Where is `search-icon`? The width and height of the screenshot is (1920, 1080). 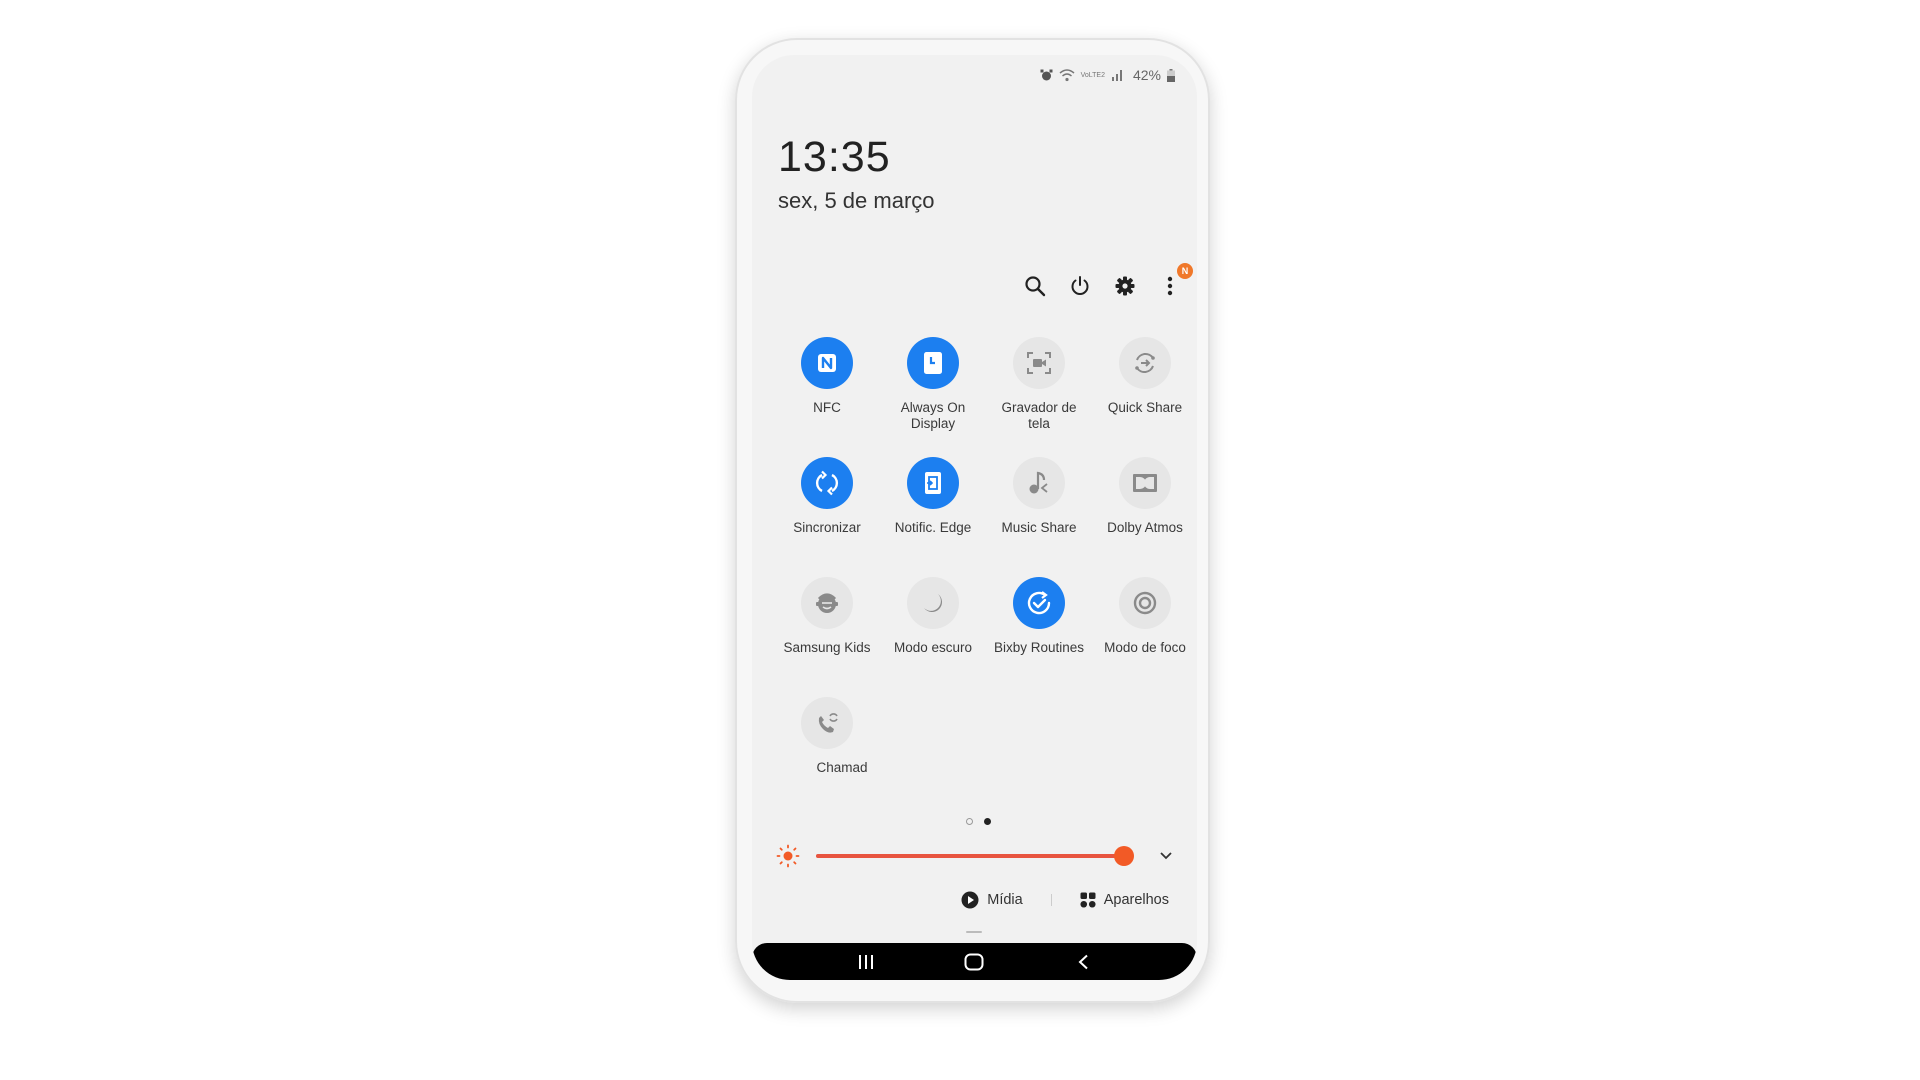
search-icon is located at coordinates (1035, 286).